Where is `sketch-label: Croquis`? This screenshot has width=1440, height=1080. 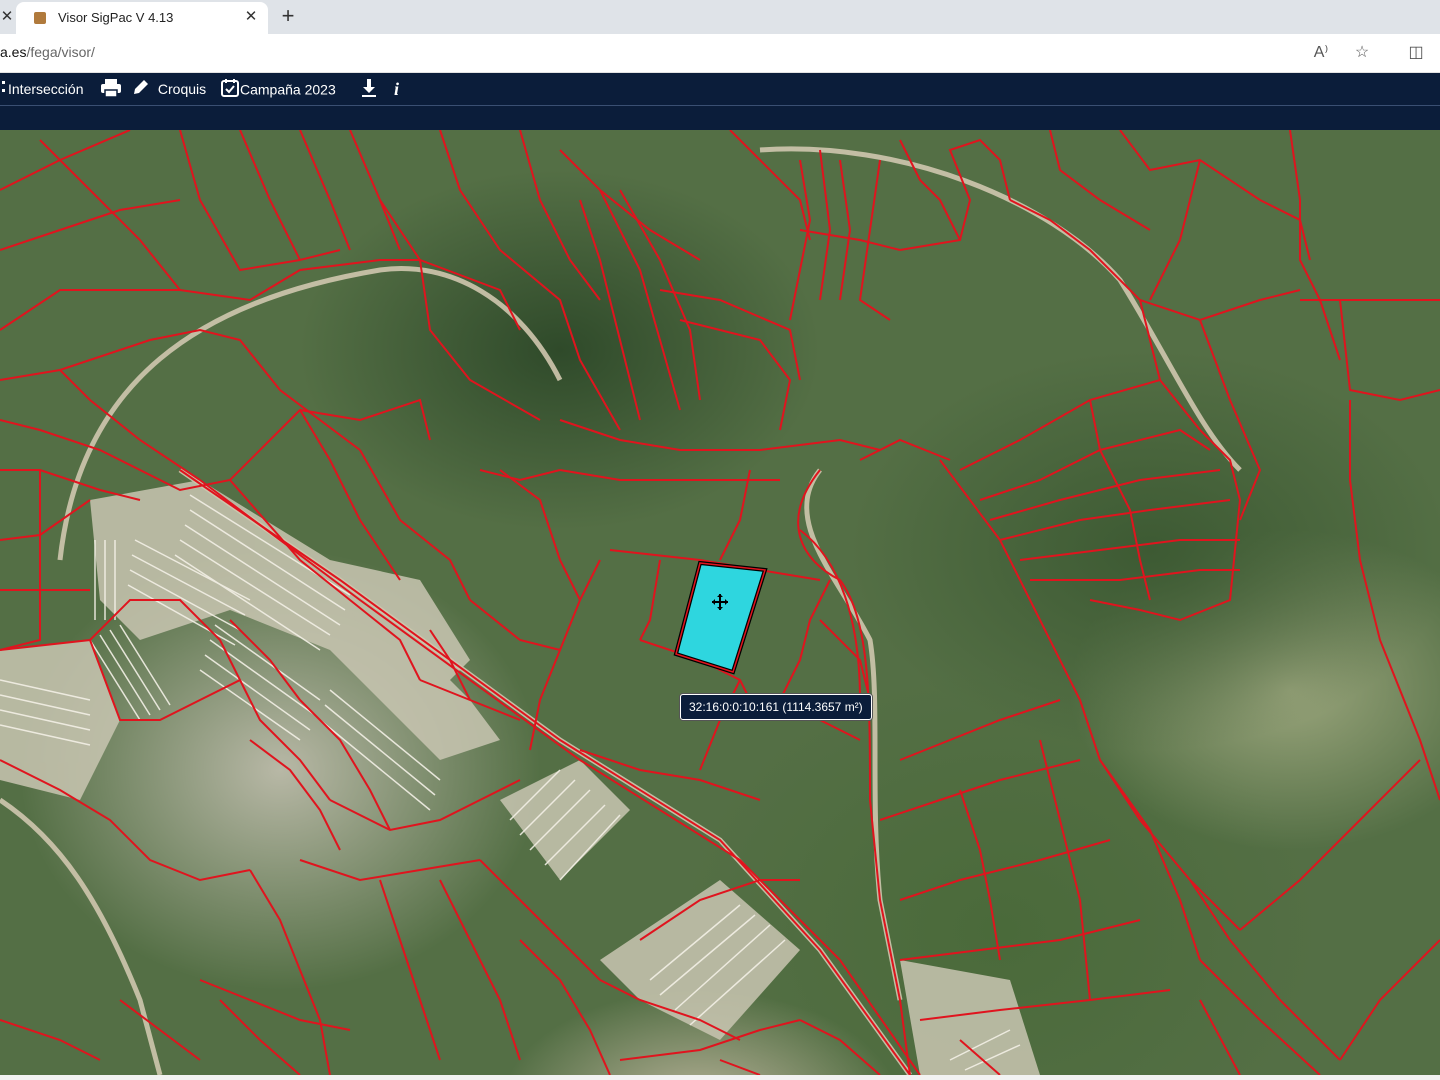
sketch-label: Croquis is located at coordinates (182, 89).